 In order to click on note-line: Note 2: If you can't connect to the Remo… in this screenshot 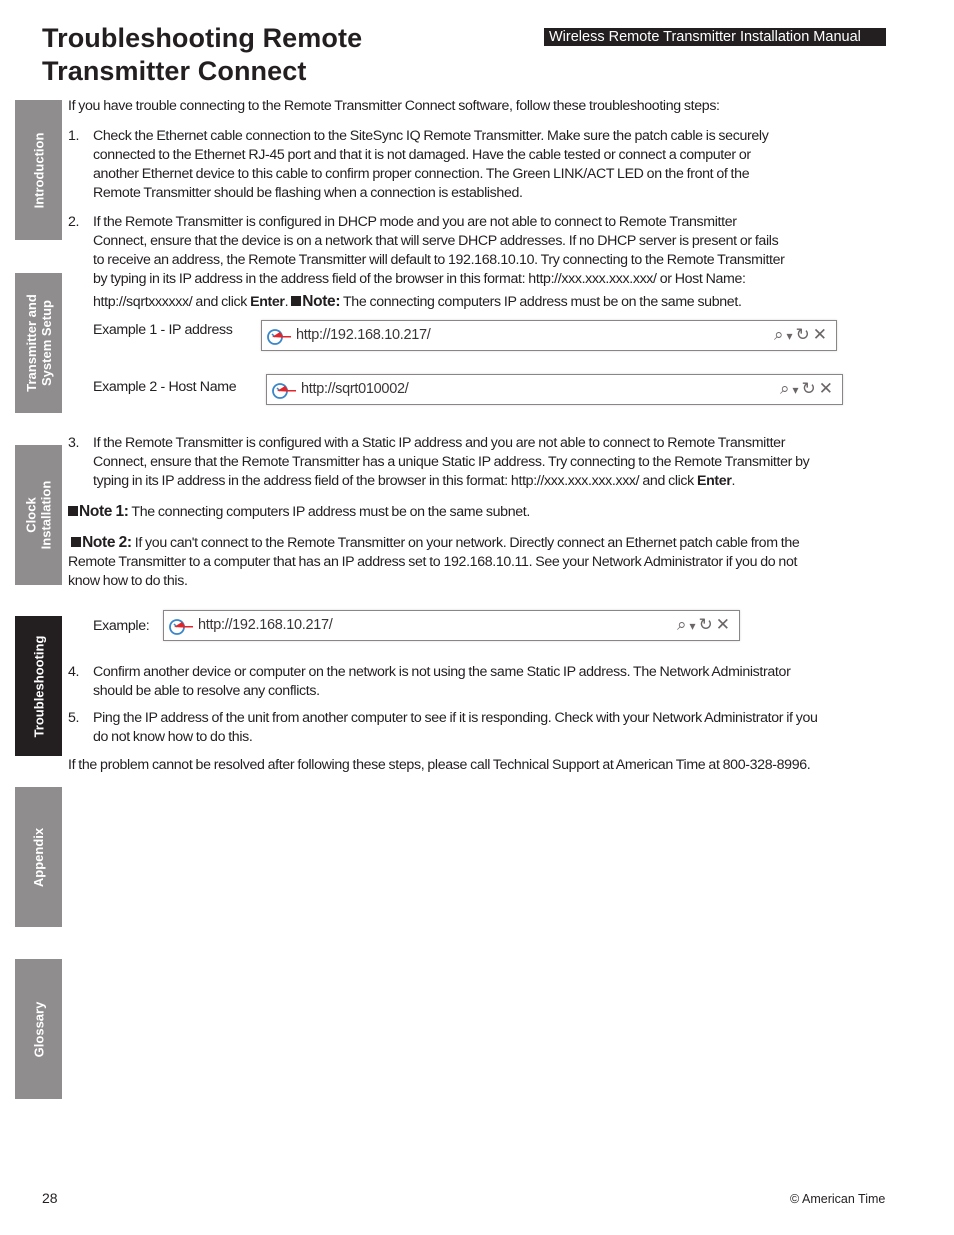, I will do `click(478, 543)`.